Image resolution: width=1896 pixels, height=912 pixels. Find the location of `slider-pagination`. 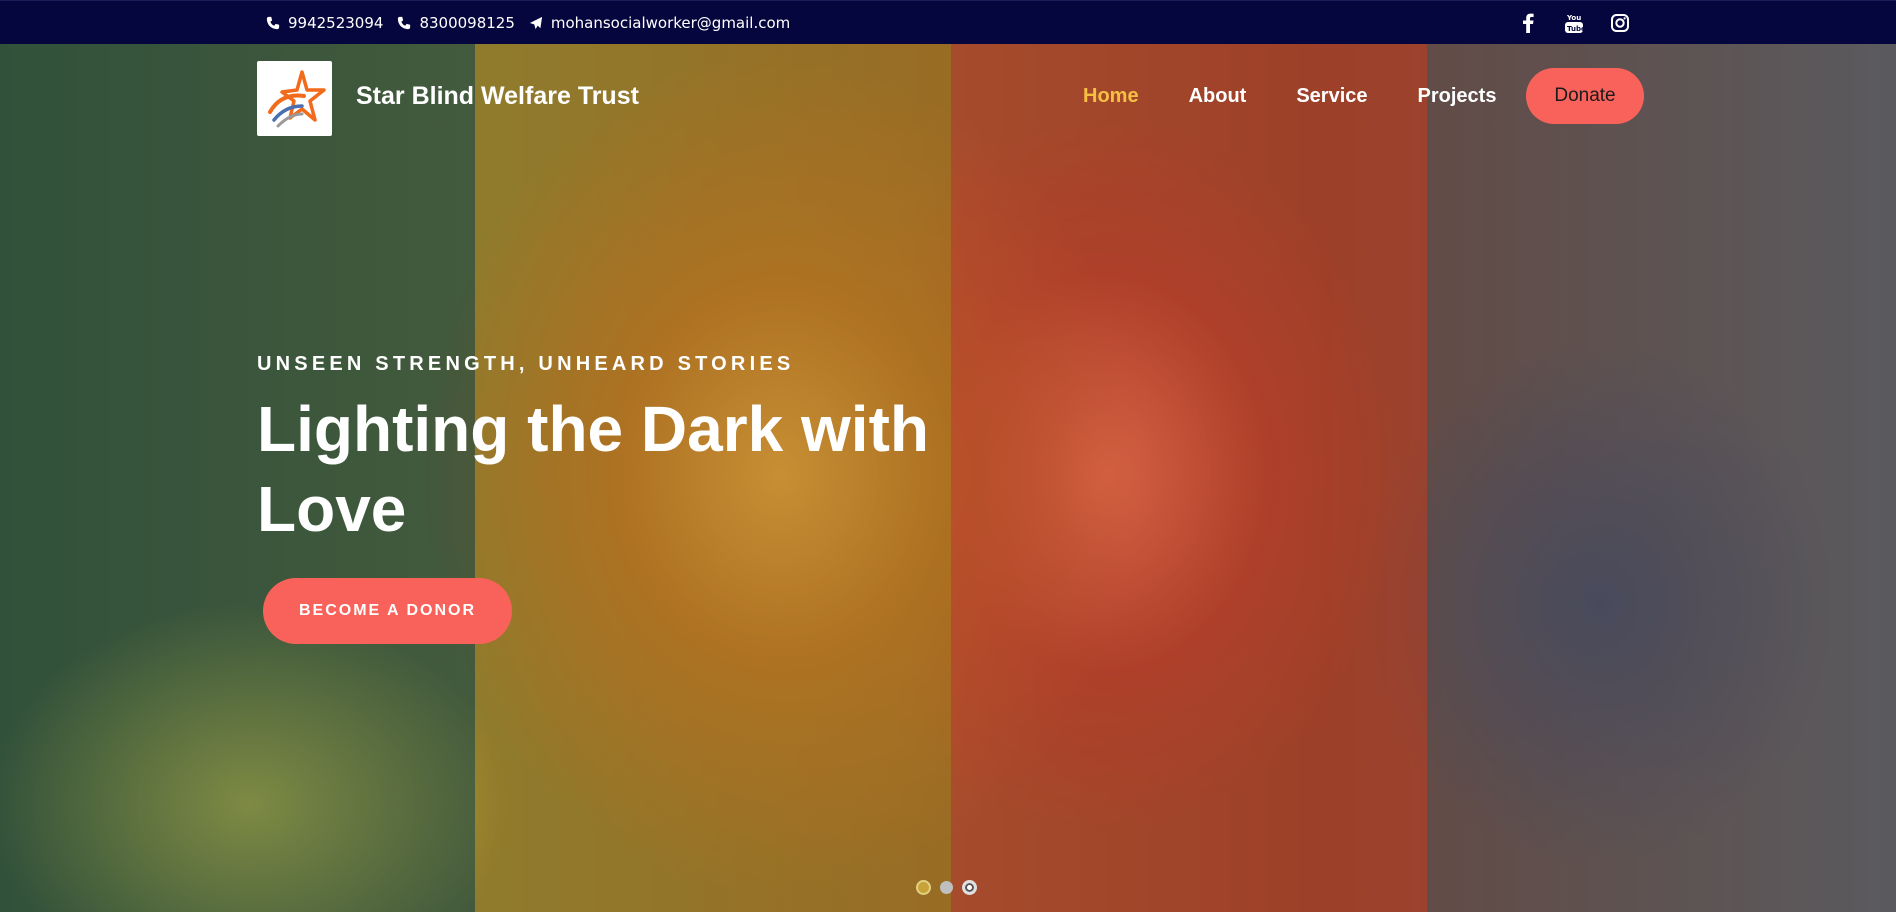

slider-pagination is located at coordinates (946, 887).